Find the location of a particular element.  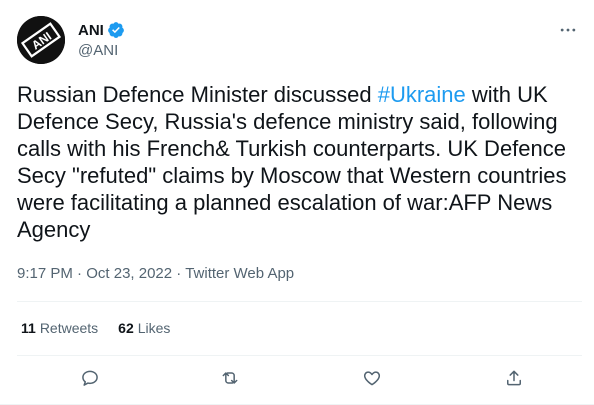

tweet-actions is located at coordinates (297, 379).